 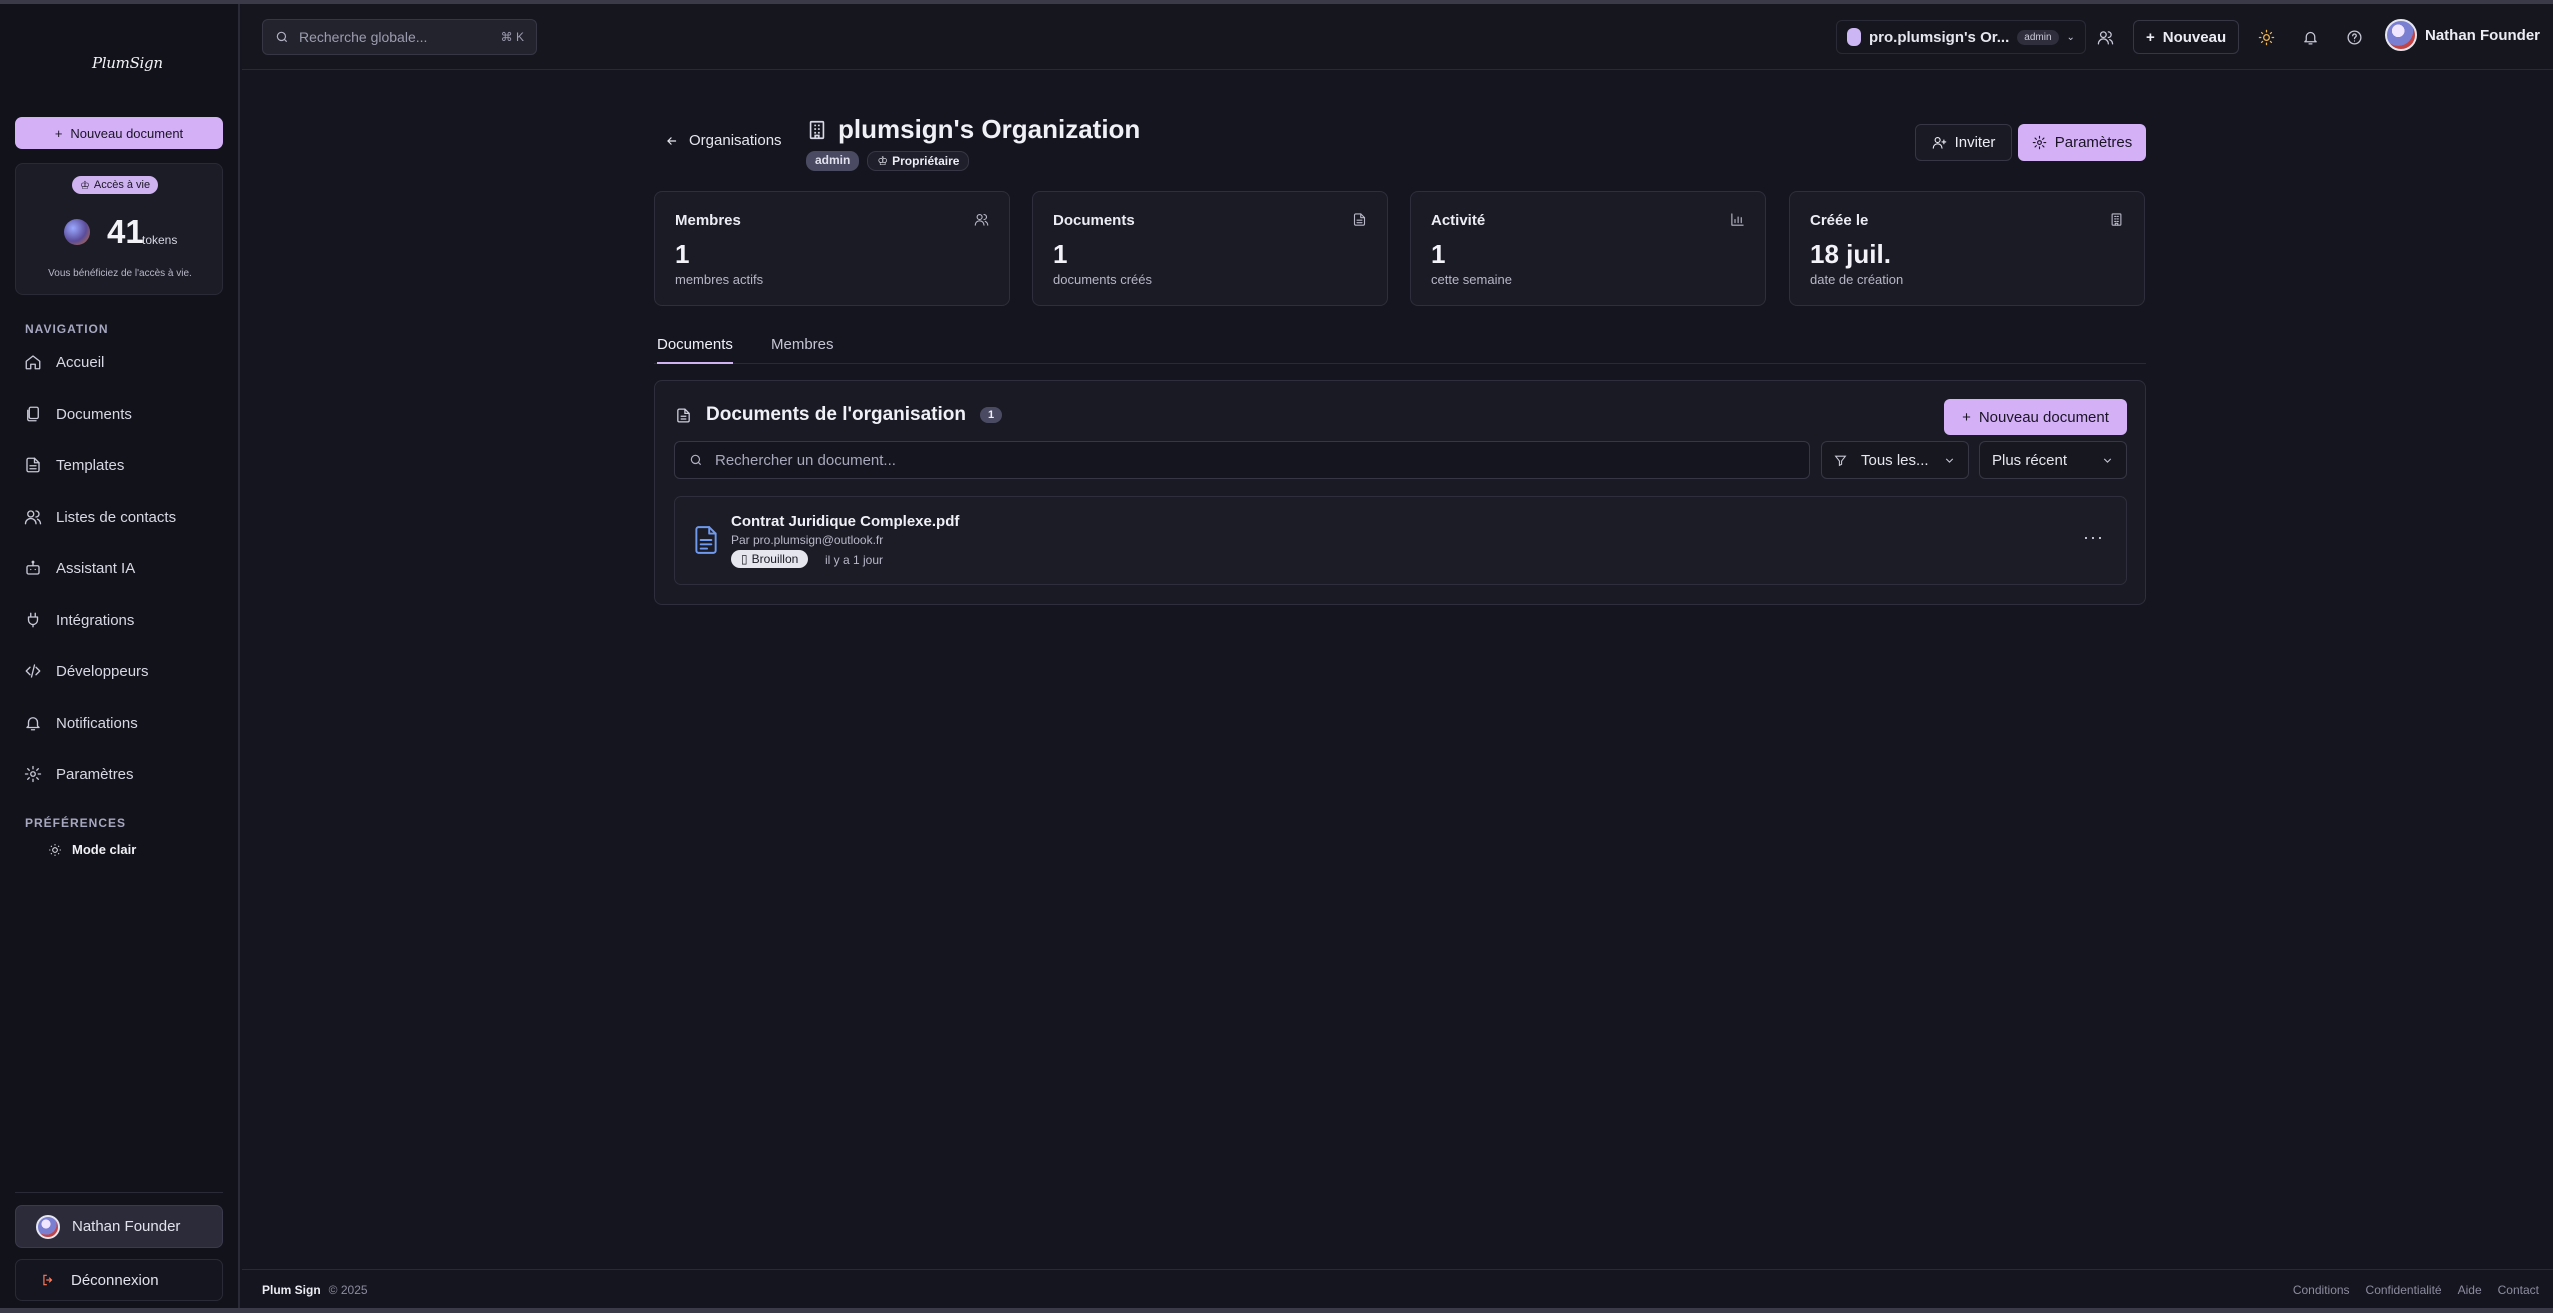 What do you see at coordinates (80, 362) in the screenshot?
I see `sidebar-item-label: Accueil` at bounding box center [80, 362].